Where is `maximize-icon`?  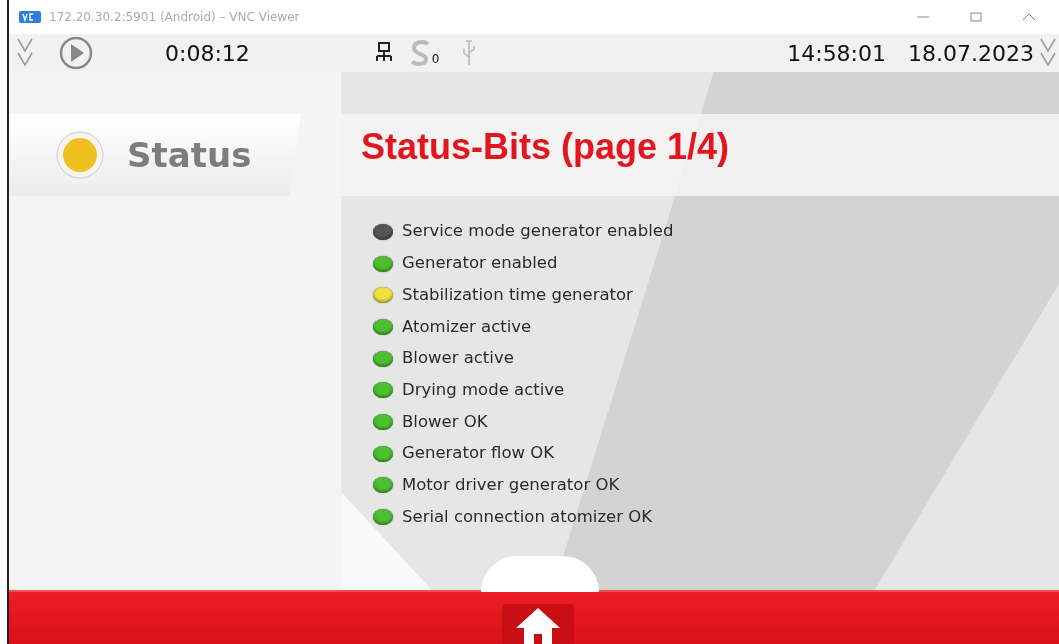 maximize-icon is located at coordinates (976, 17).